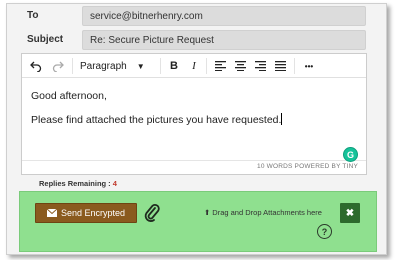  What do you see at coordinates (174, 66) in the screenshot?
I see `bold-button: B` at bounding box center [174, 66].